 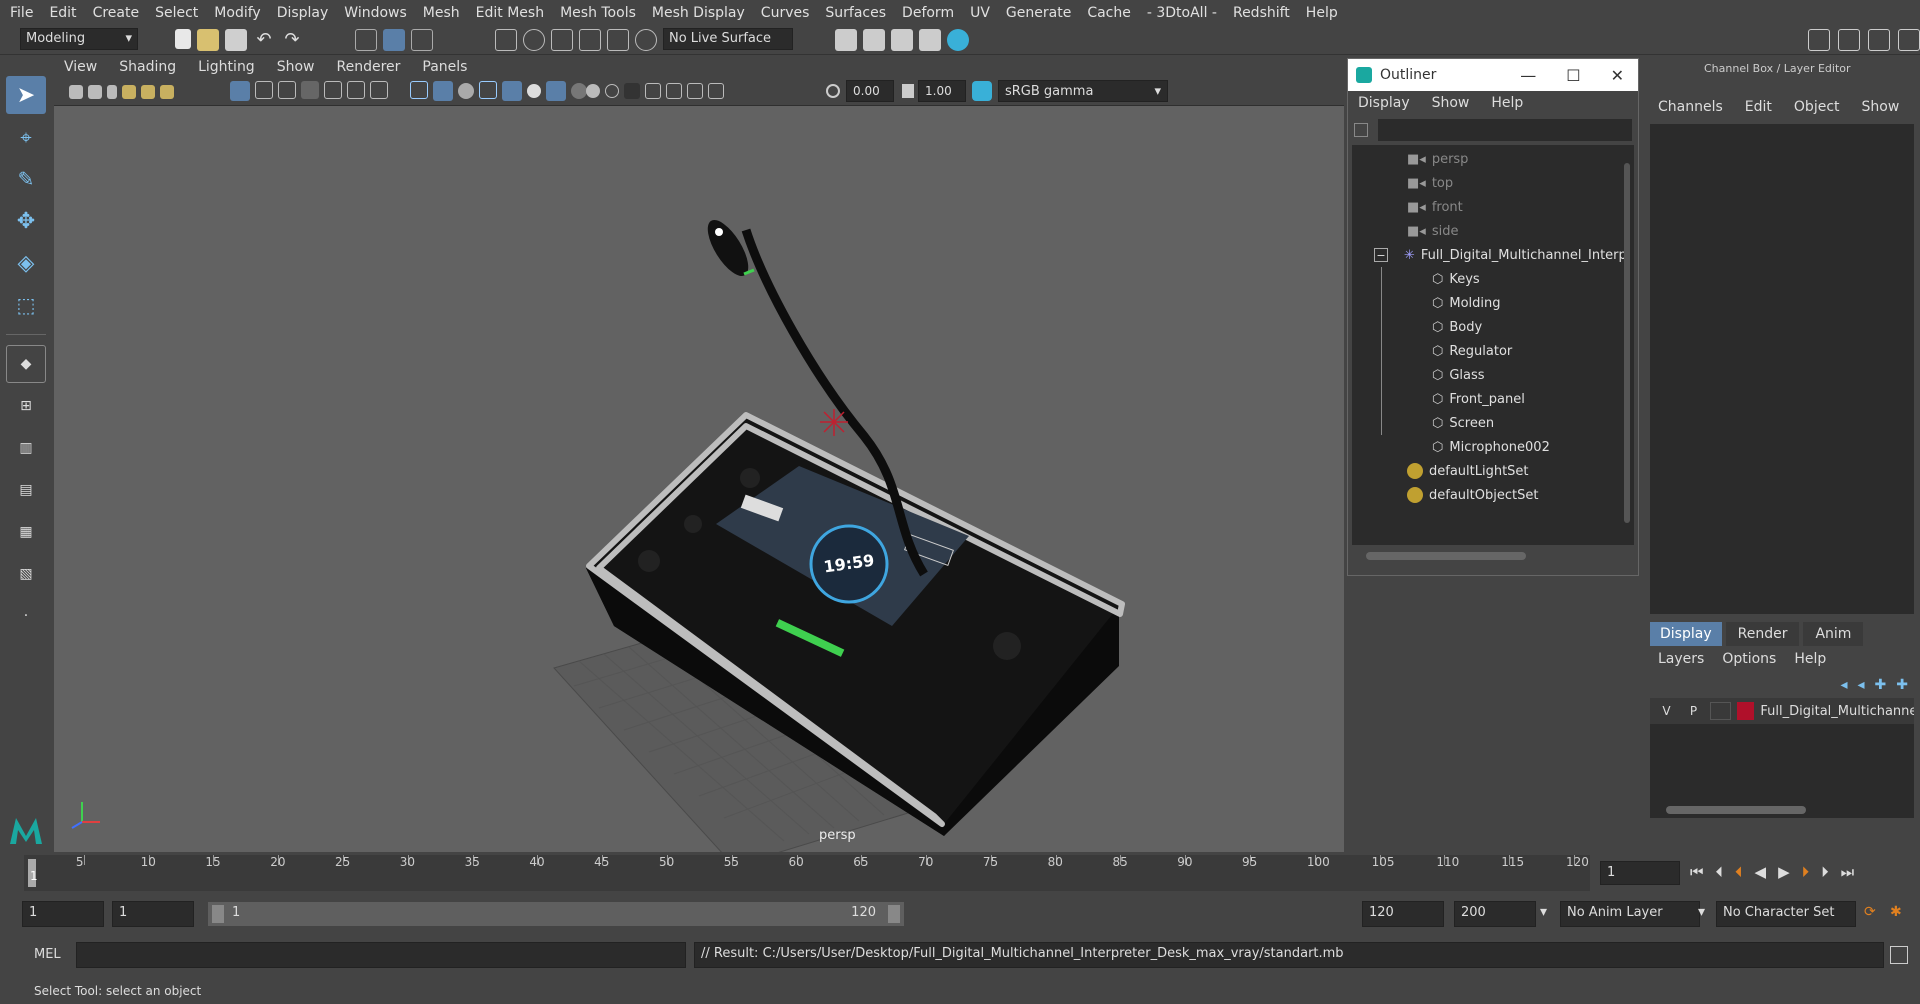 What do you see at coordinates (1520, 231) in the screenshot?
I see `tree-camera-side: ■◂ side` at bounding box center [1520, 231].